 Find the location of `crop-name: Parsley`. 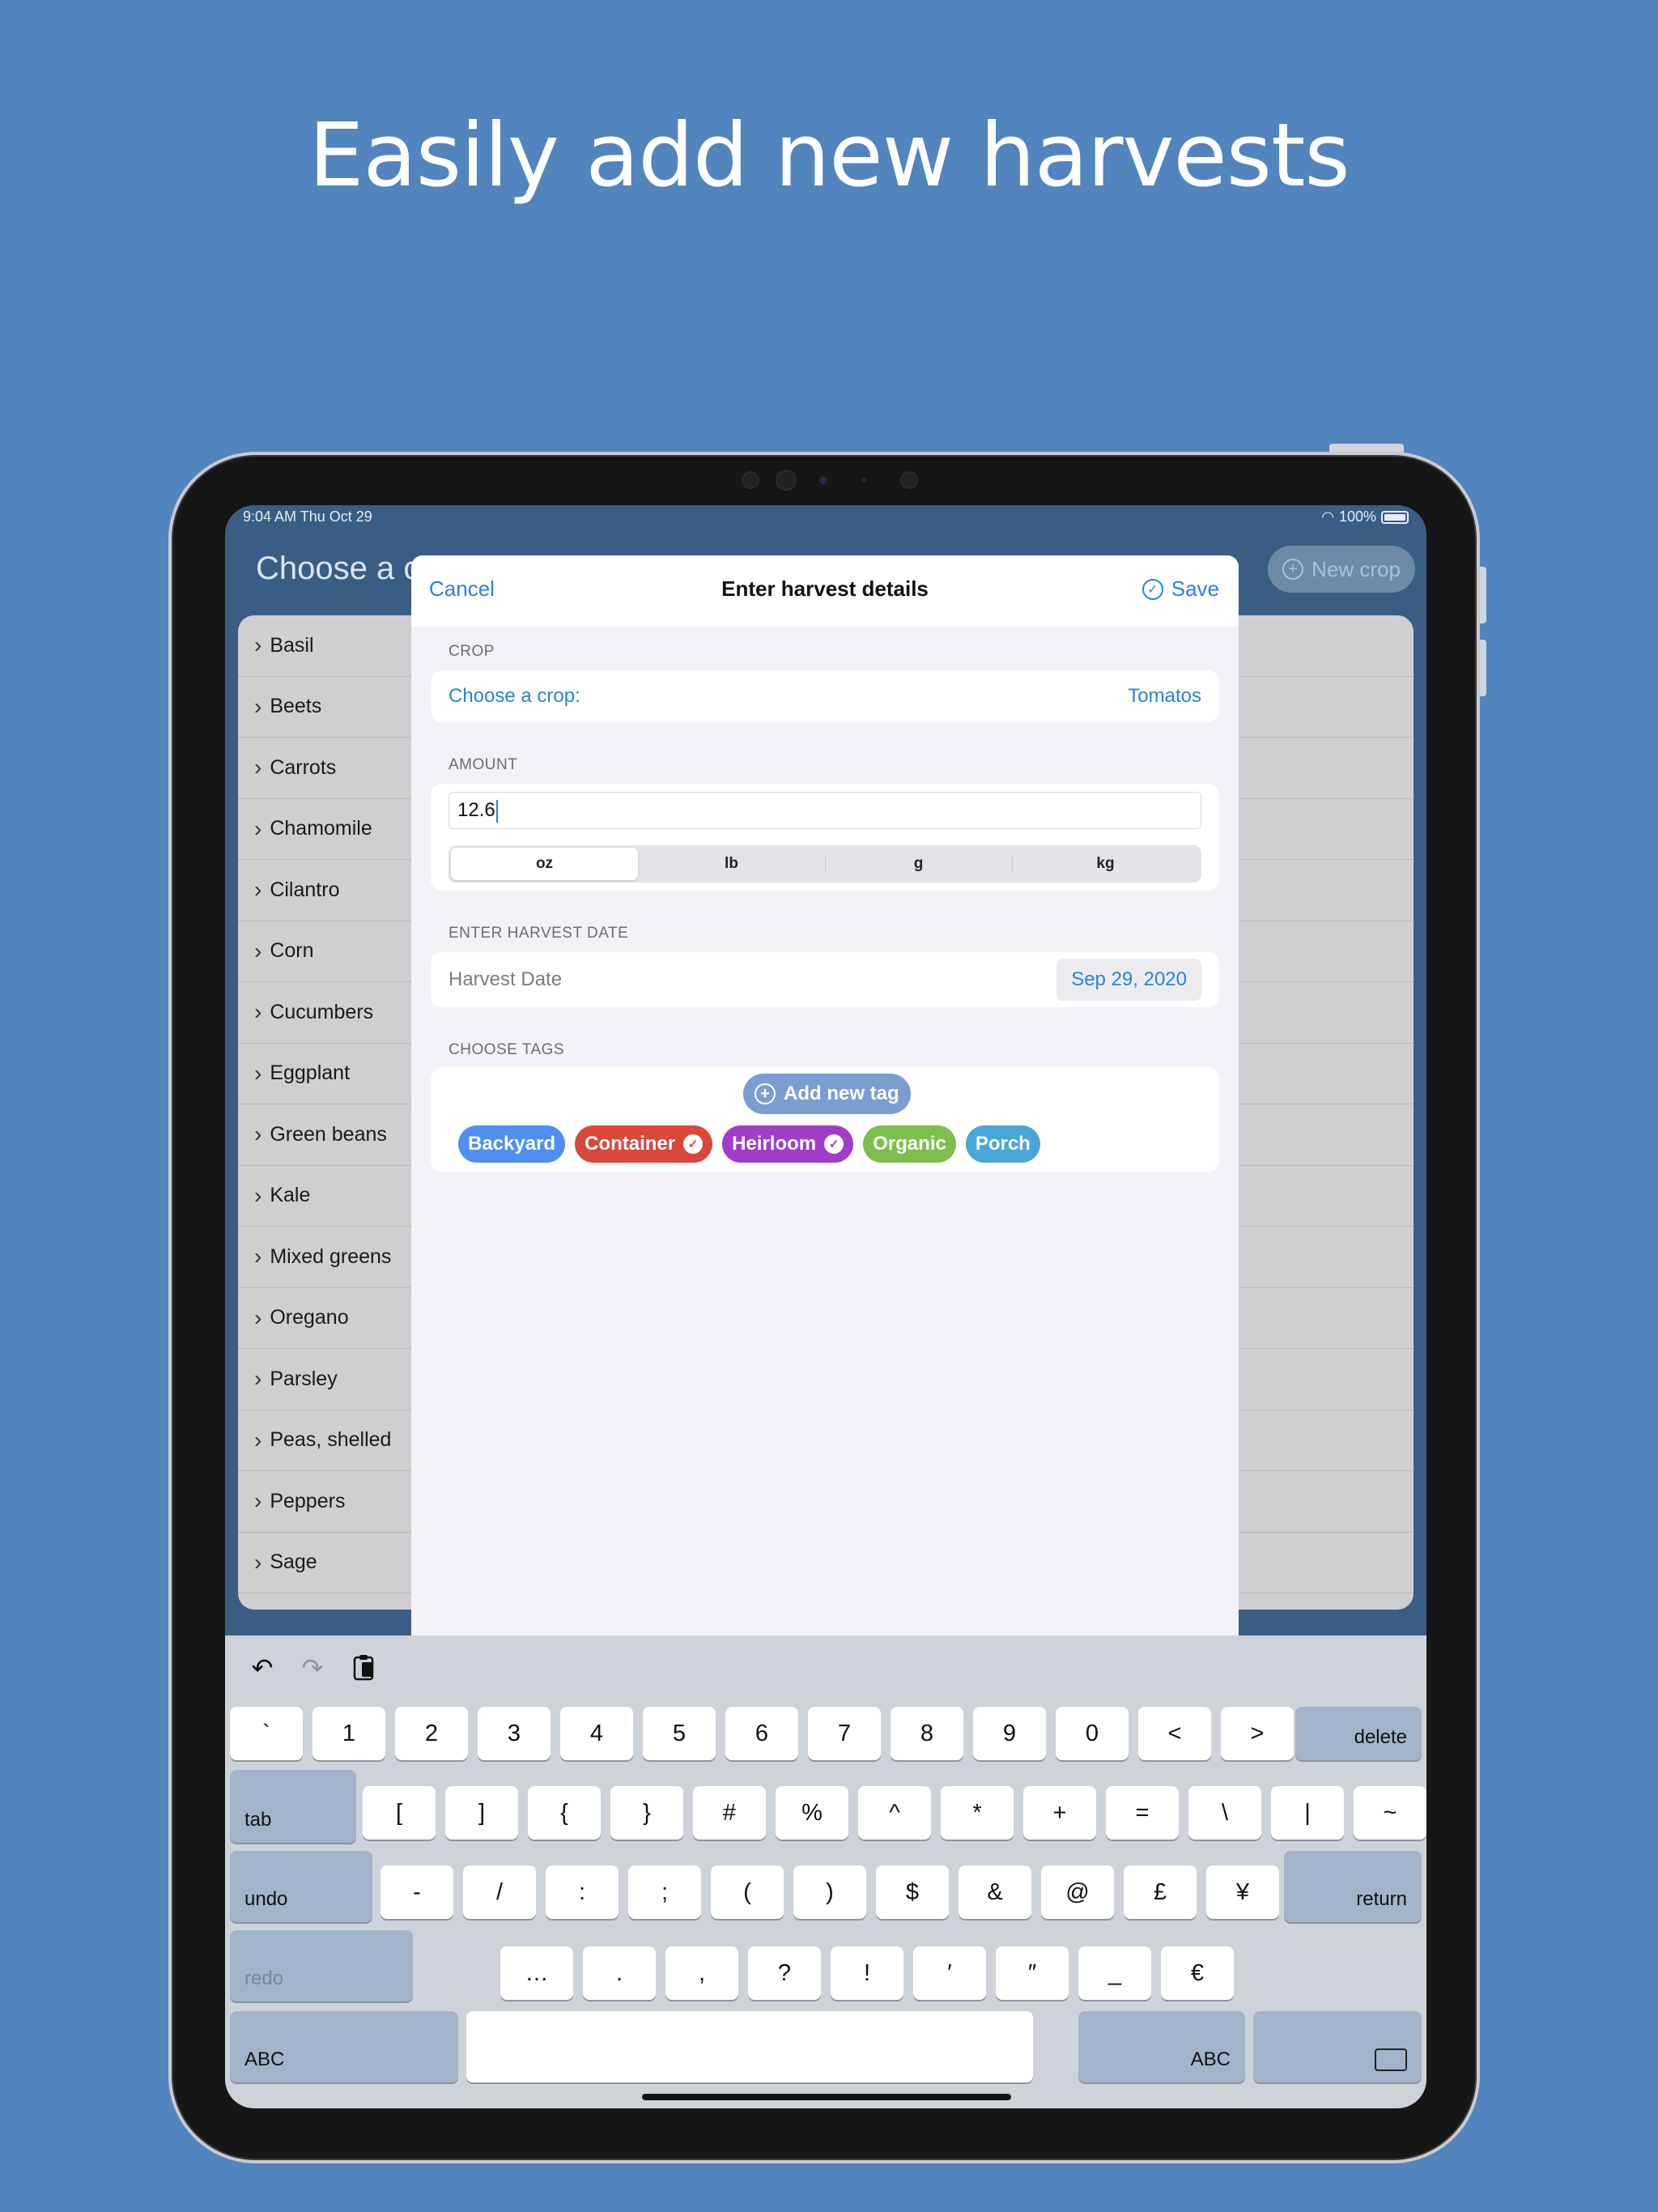

crop-name: Parsley is located at coordinates (304, 1379).